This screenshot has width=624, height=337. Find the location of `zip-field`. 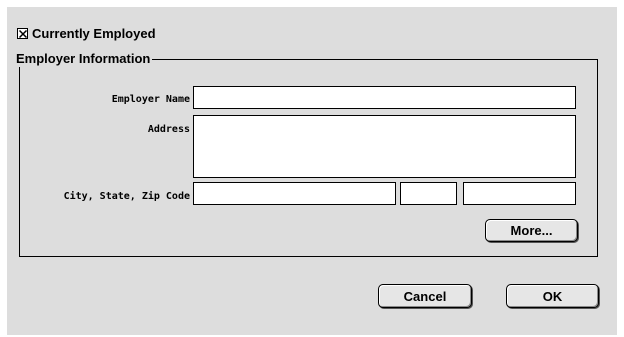

zip-field is located at coordinates (519, 193).